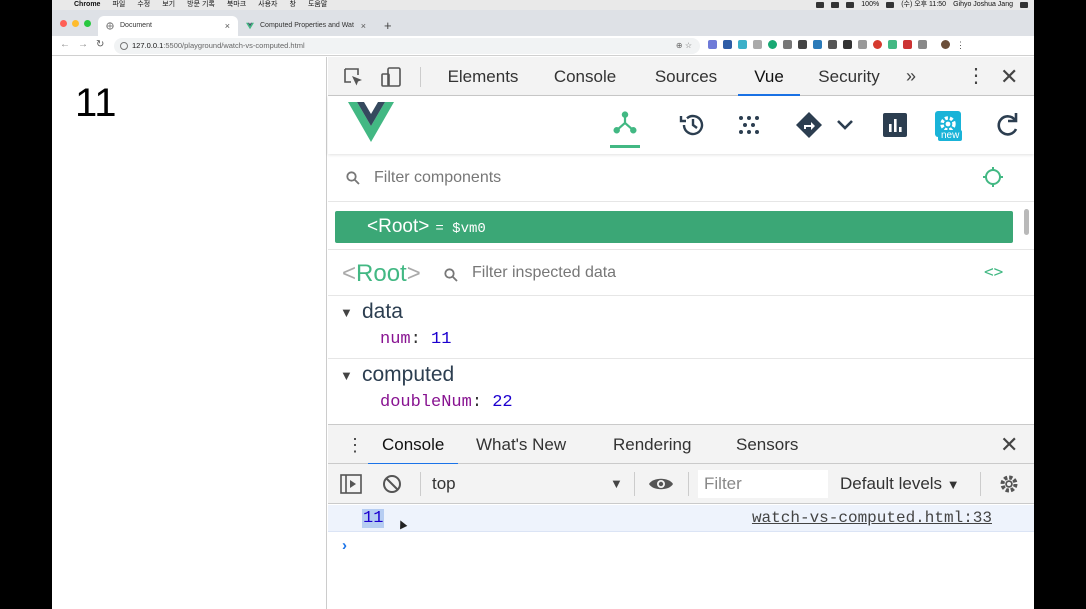 This screenshot has width=1086, height=609. What do you see at coordinates (344, 545) in the screenshot?
I see `console-prompt: ›` at bounding box center [344, 545].